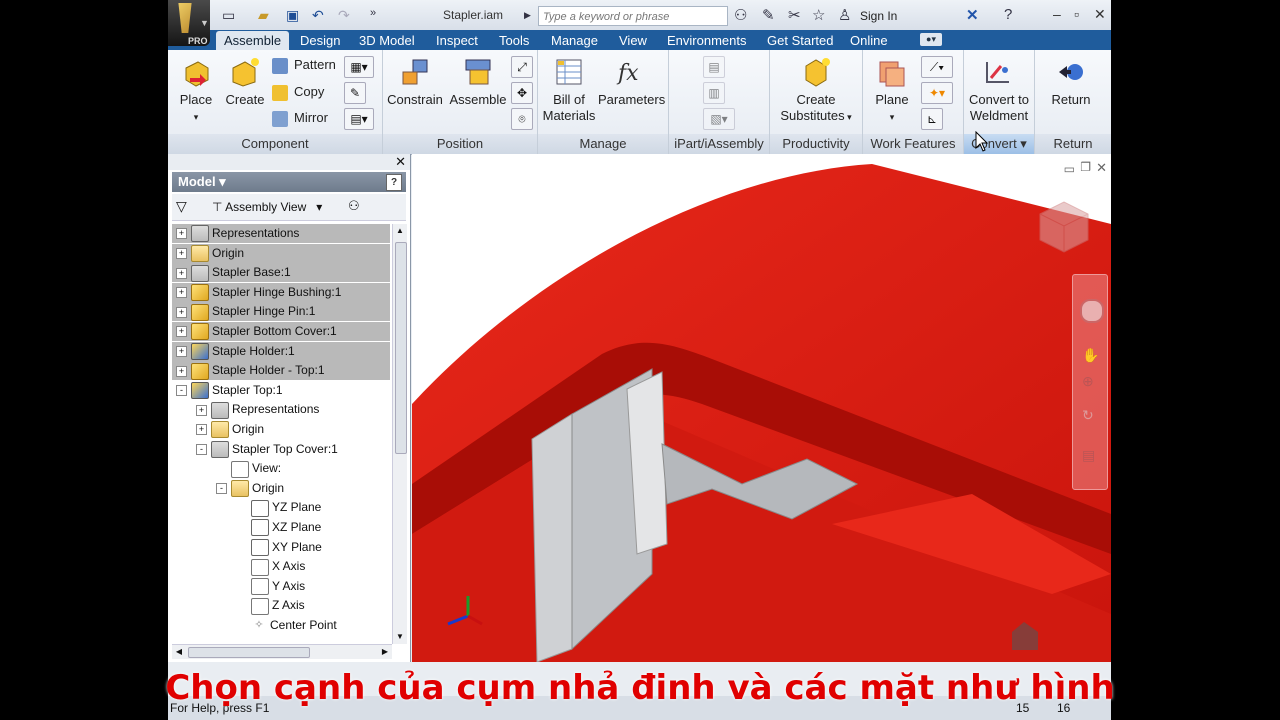 Image resolution: width=1280 pixels, height=720 pixels. Describe the element at coordinates (318, 15) in the screenshot. I see `undo-icon: ↶` at that location.